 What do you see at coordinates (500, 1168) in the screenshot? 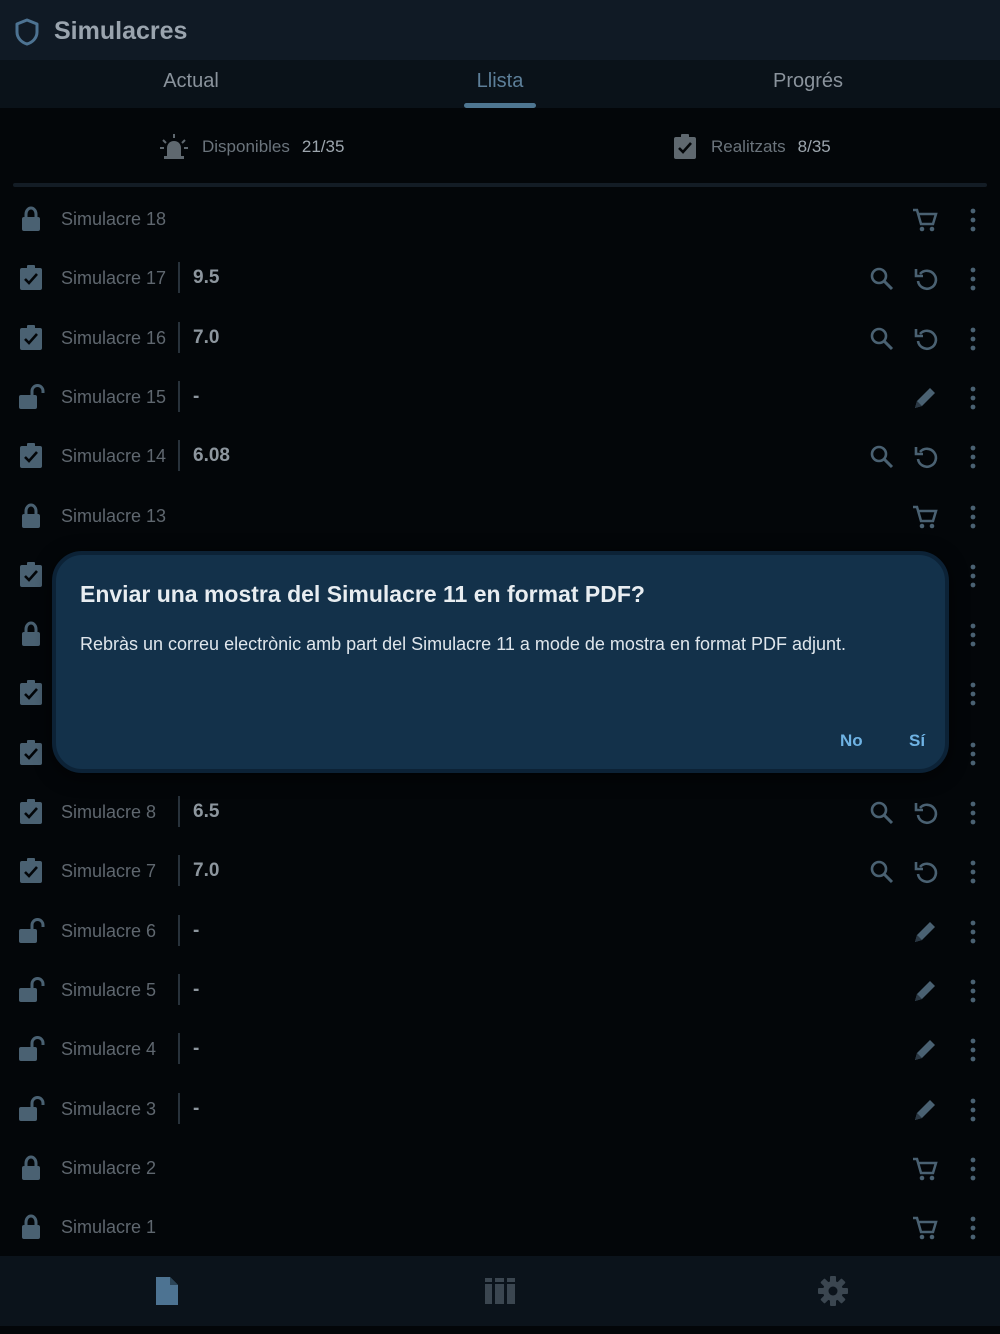
I see `list-item: Simulacre 2` at bounding box center [500, 1168].